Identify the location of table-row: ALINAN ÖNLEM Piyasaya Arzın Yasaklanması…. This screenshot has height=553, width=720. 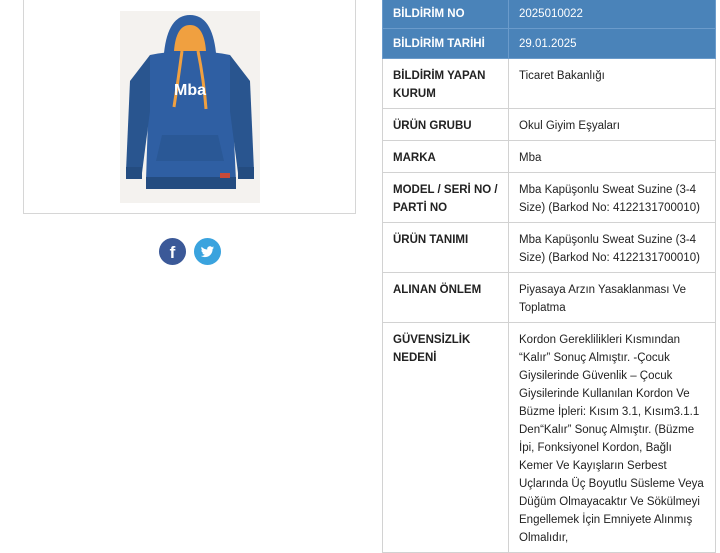
(549, 297).